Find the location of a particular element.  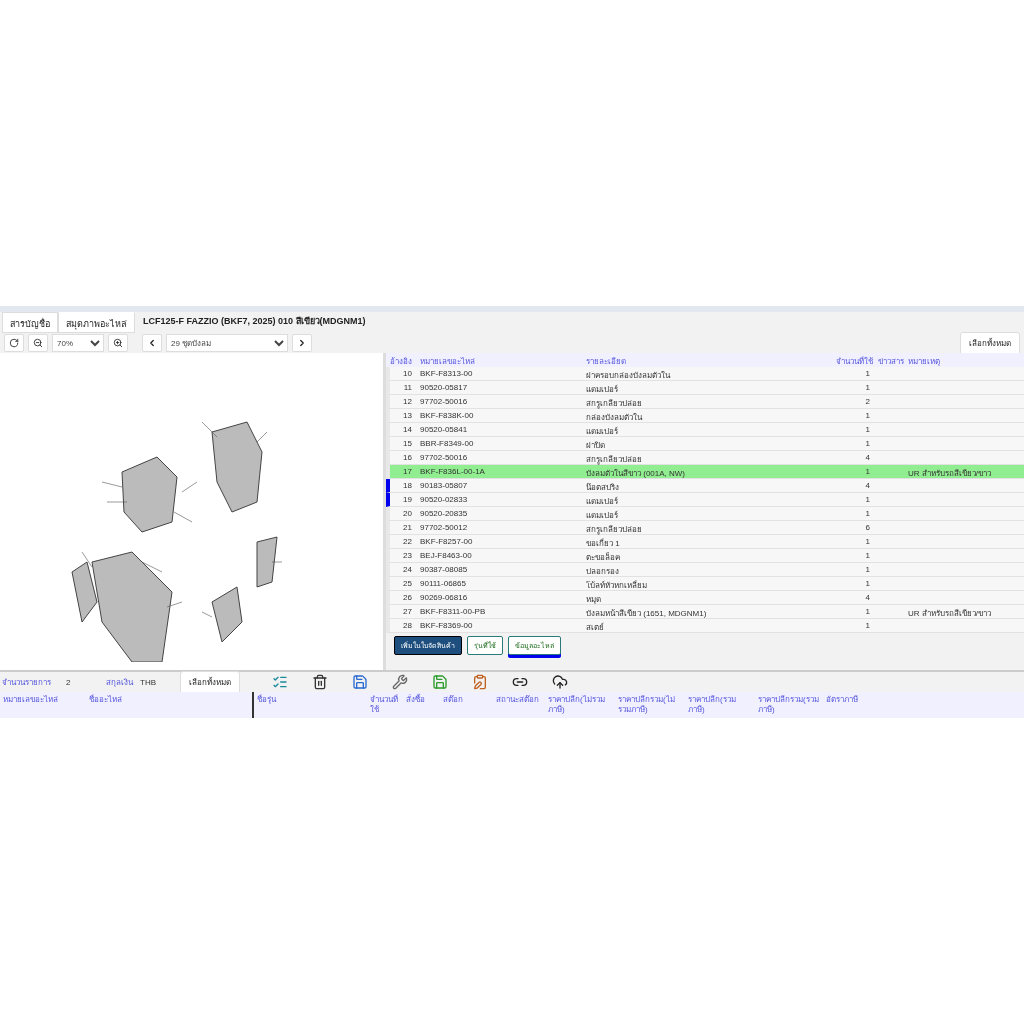

column-header: อัตราภาษี is located at coordinates (842, 700).